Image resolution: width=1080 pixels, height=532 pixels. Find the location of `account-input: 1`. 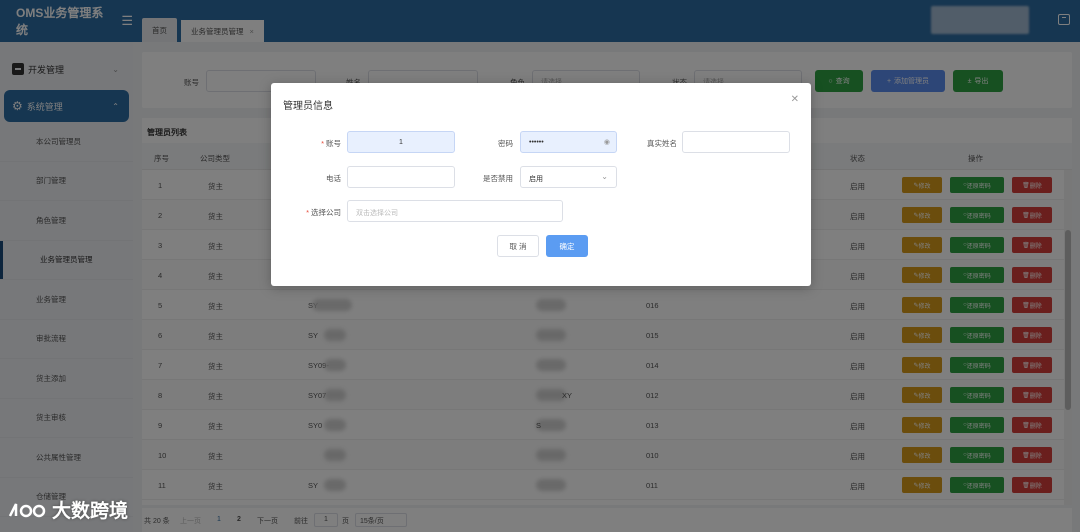

account-input: 1 is located at coordinates (401, 142).